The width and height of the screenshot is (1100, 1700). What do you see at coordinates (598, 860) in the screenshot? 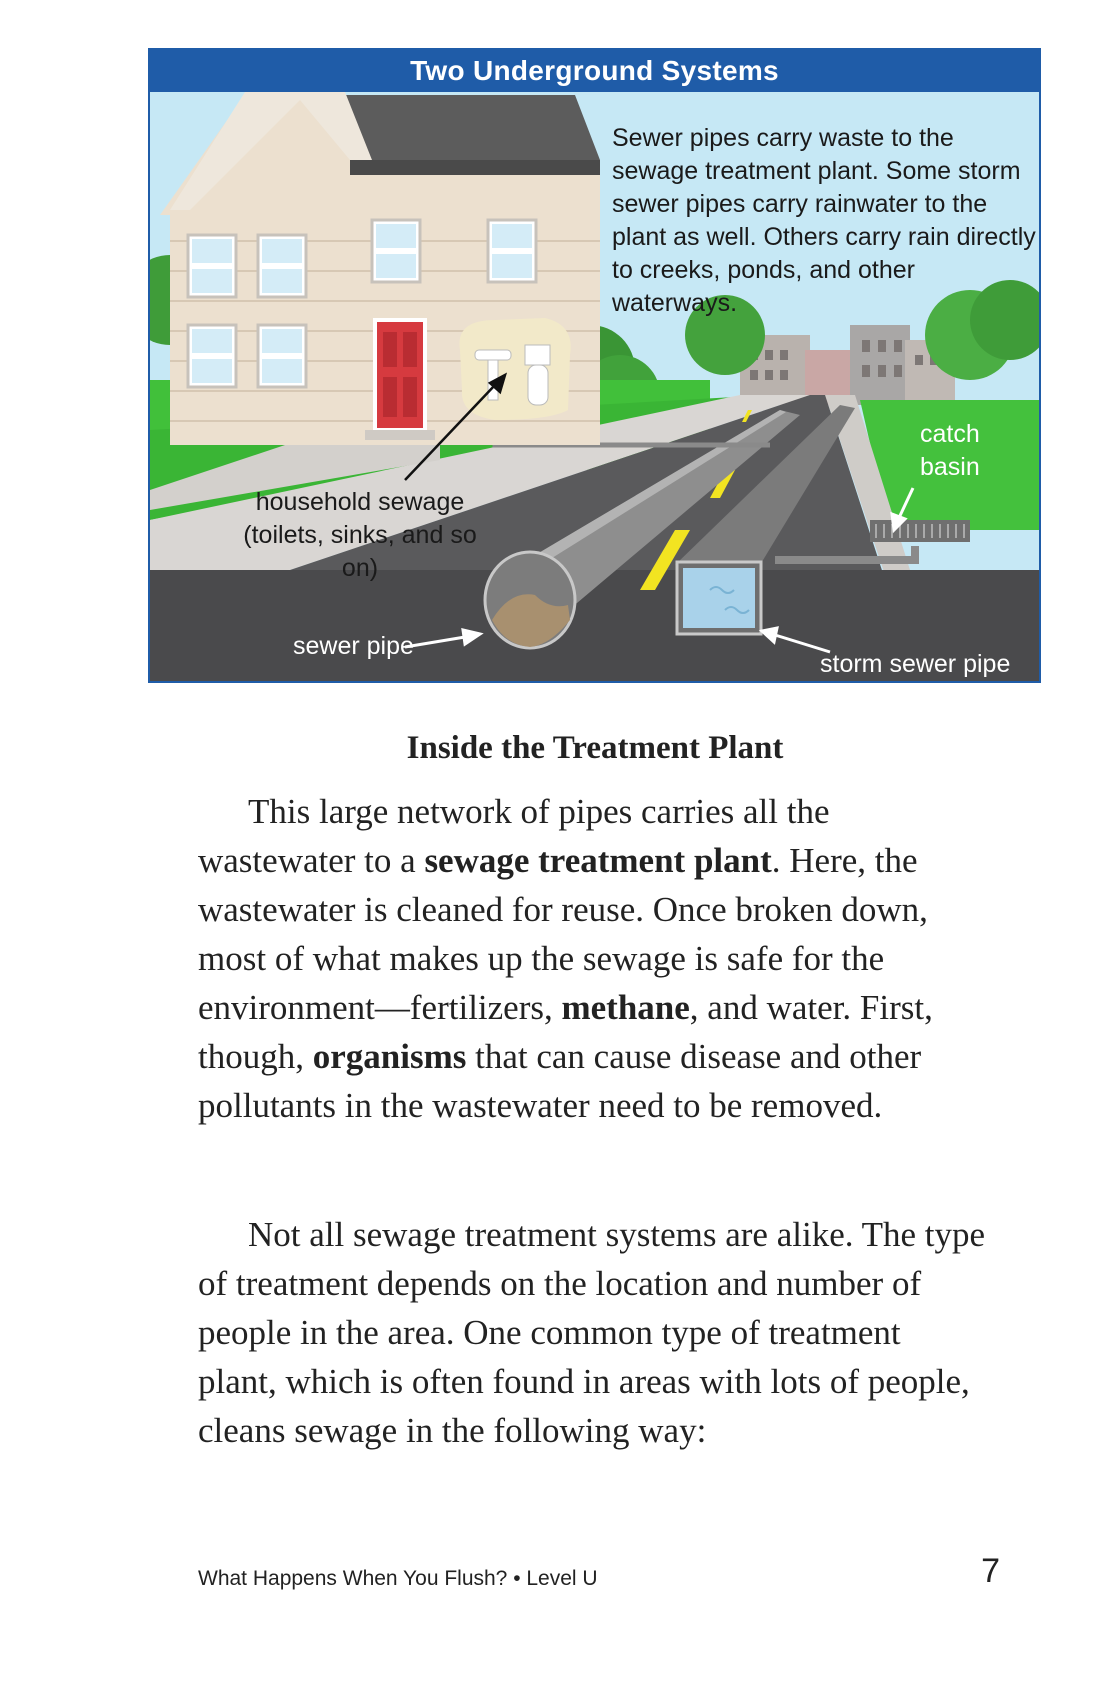
I see `term-sewage-treatment-plant: sewage treatment plant` at bounding box center [598, 860].